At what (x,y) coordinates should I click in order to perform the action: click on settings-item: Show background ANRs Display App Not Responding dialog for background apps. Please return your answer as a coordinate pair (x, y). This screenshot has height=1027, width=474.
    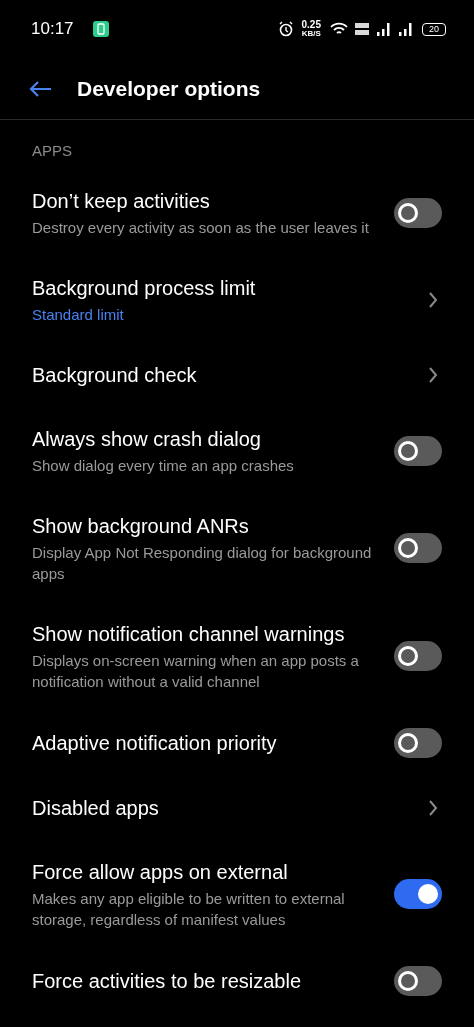
    Looking at the image, I should click on (237, 548).